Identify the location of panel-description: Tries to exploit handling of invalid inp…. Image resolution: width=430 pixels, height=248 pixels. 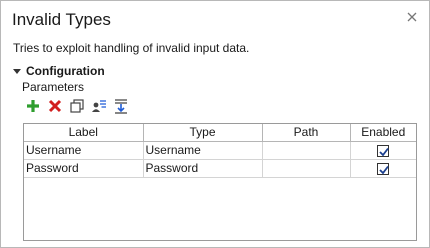
(131, 48).